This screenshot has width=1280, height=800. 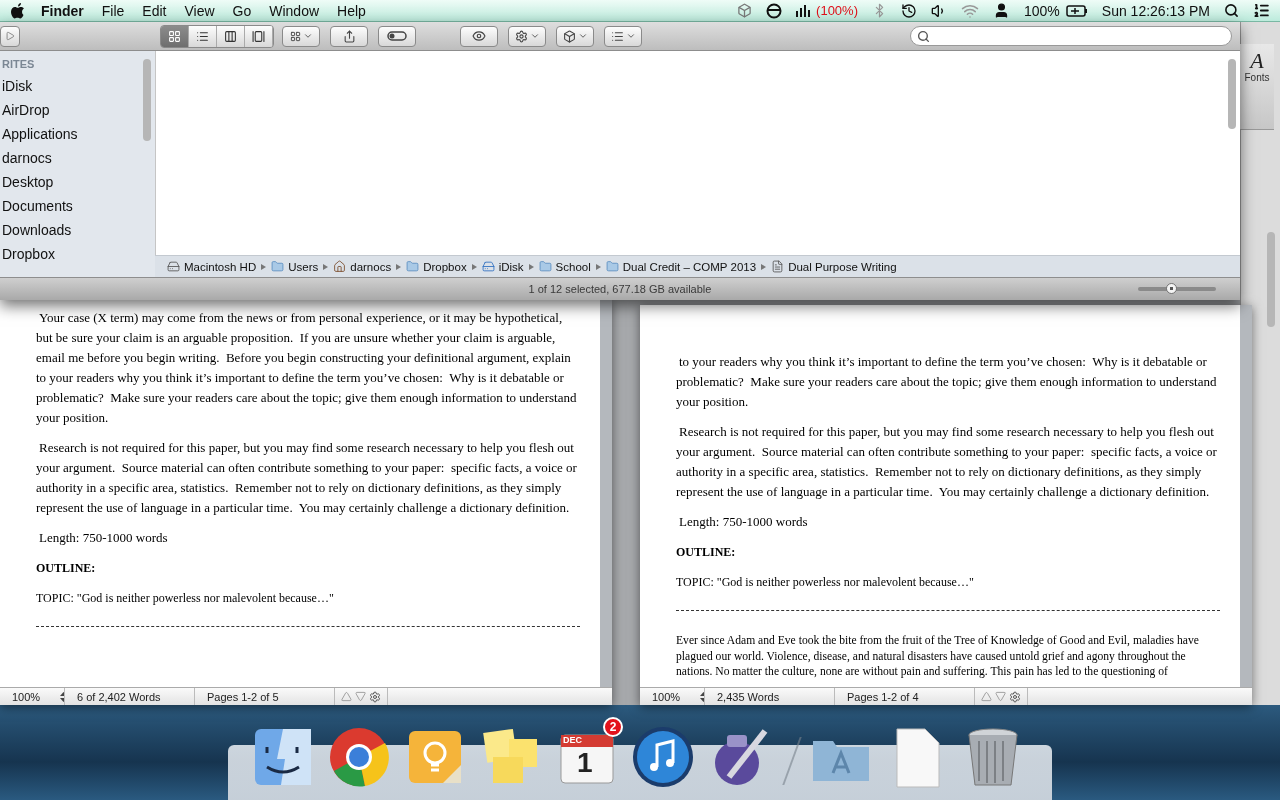 I want to click on eye-icon, so click(x=479, y=36).